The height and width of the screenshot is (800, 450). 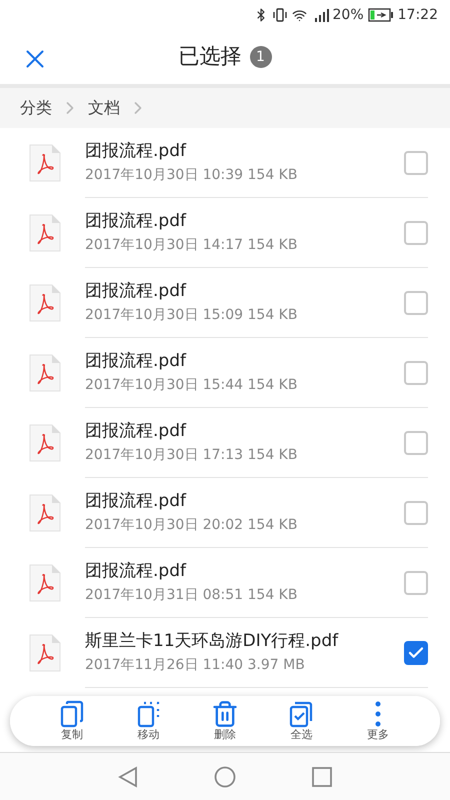 What do you see at coordinates (418, 15) in the screenshot?
I see `clock: 17:22` at bounding box center [418, 15].